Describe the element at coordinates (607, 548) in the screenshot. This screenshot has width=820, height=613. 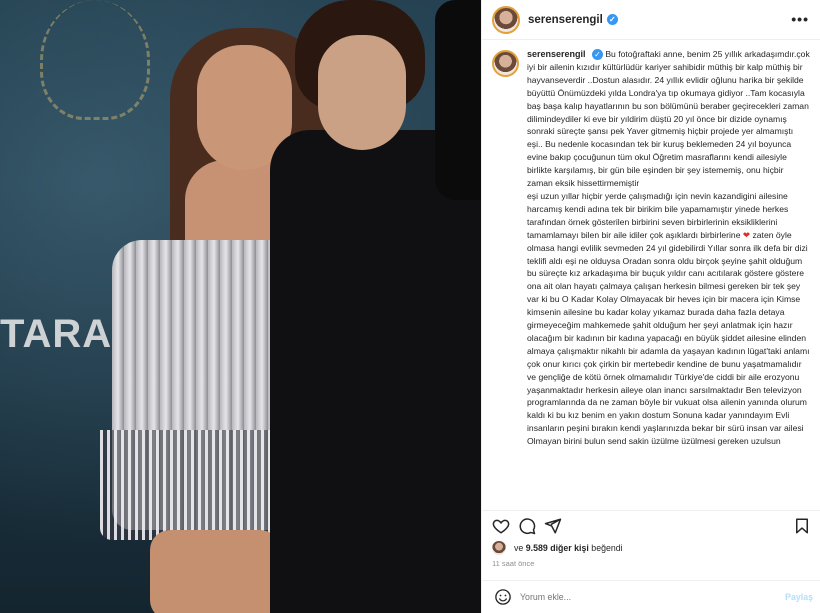
I see `likes-suffix: beğendi` at that location.